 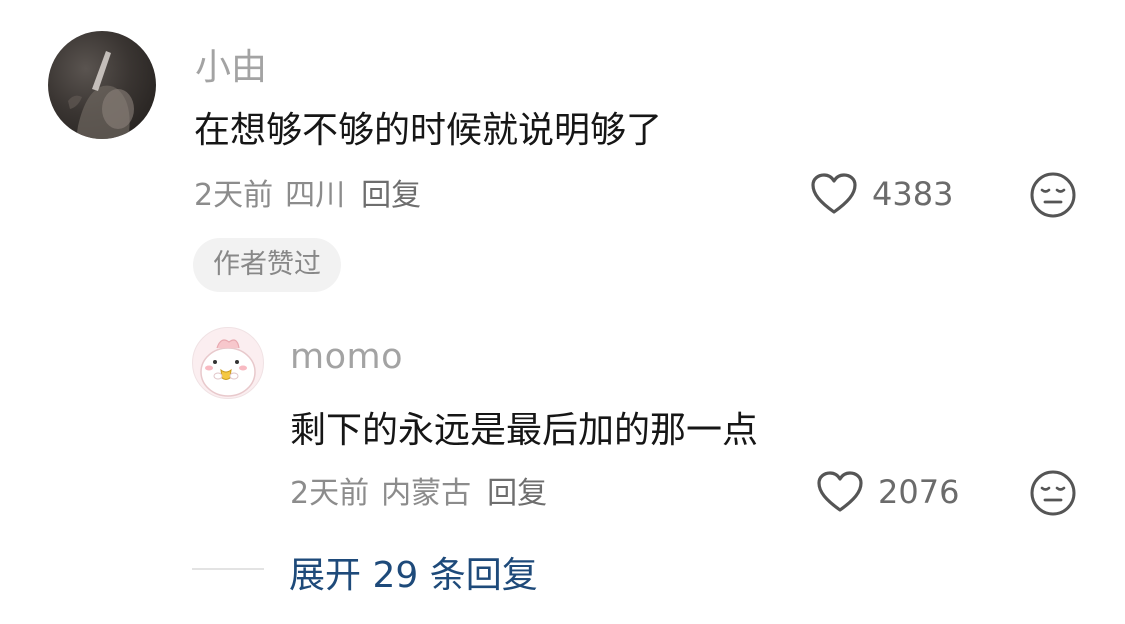 What do you see at coordinates (346, 357) in the screenshot?
I see `reply-username: momo` at bounding box center [346, 357].